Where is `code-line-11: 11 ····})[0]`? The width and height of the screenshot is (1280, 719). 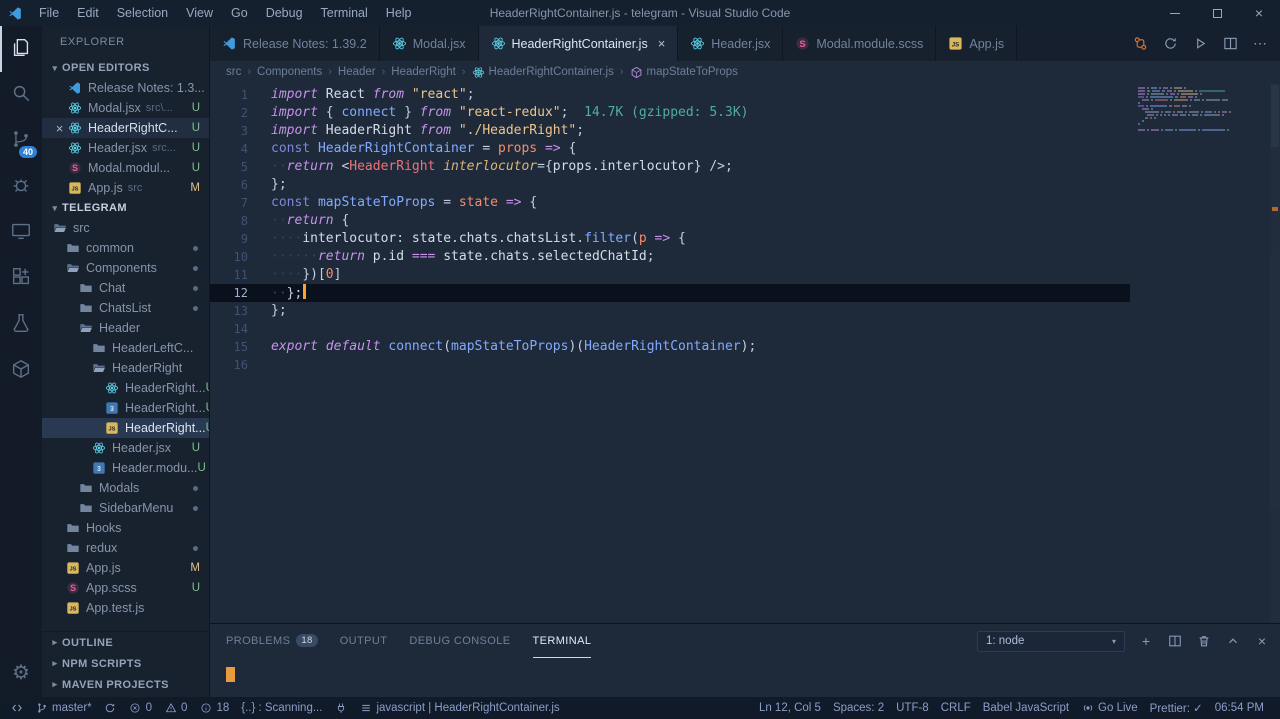
code-line-11: 11 ····})[0] is located at coordinates (670, 275).